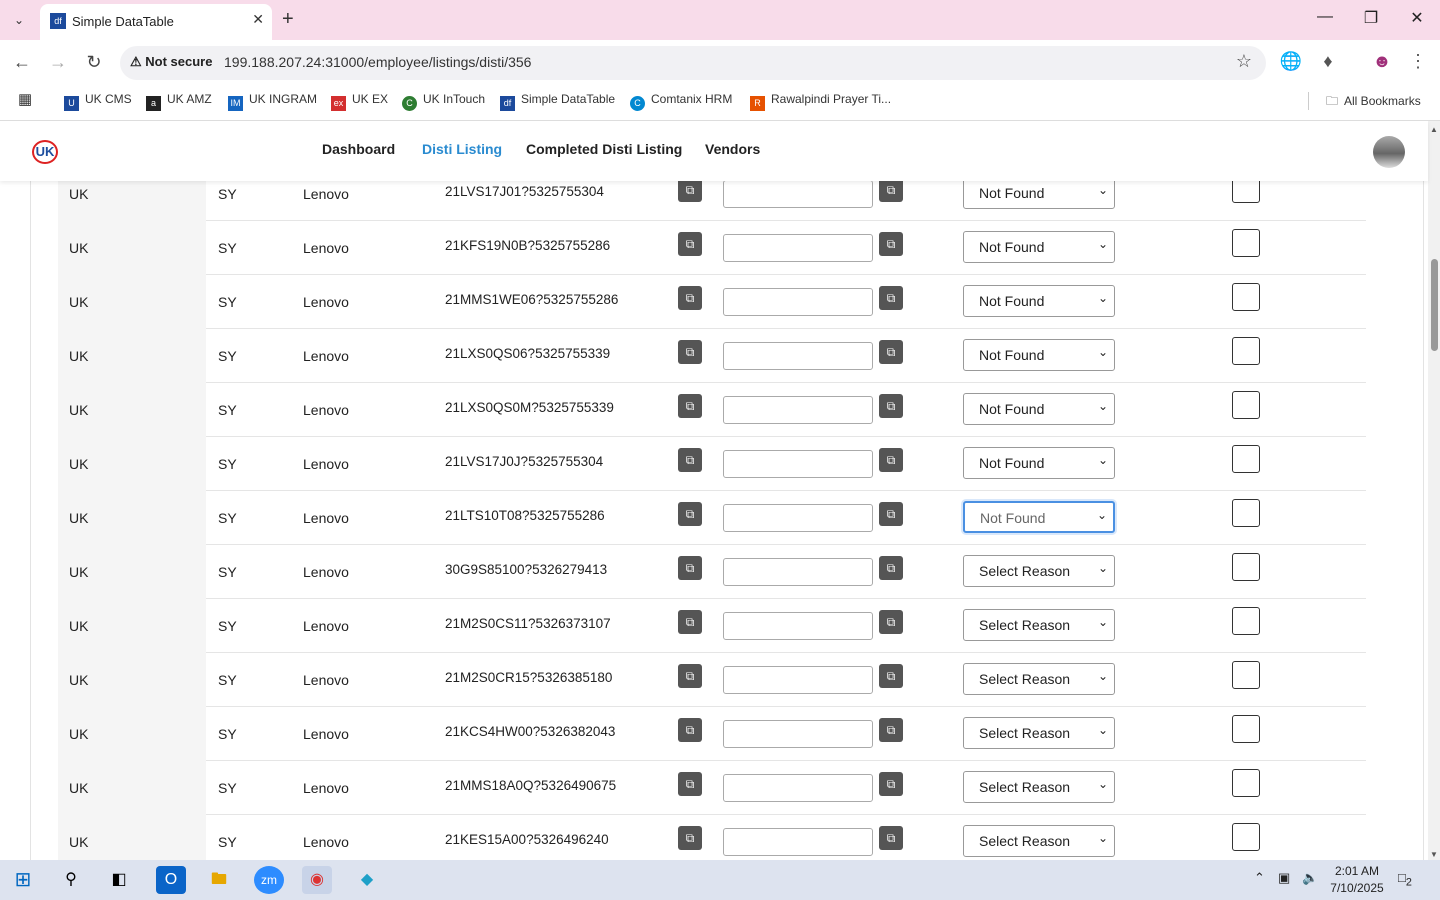 This screenshot has width=1440, height=900. I want to click on search-icon: ⚲, so click(71, 880).